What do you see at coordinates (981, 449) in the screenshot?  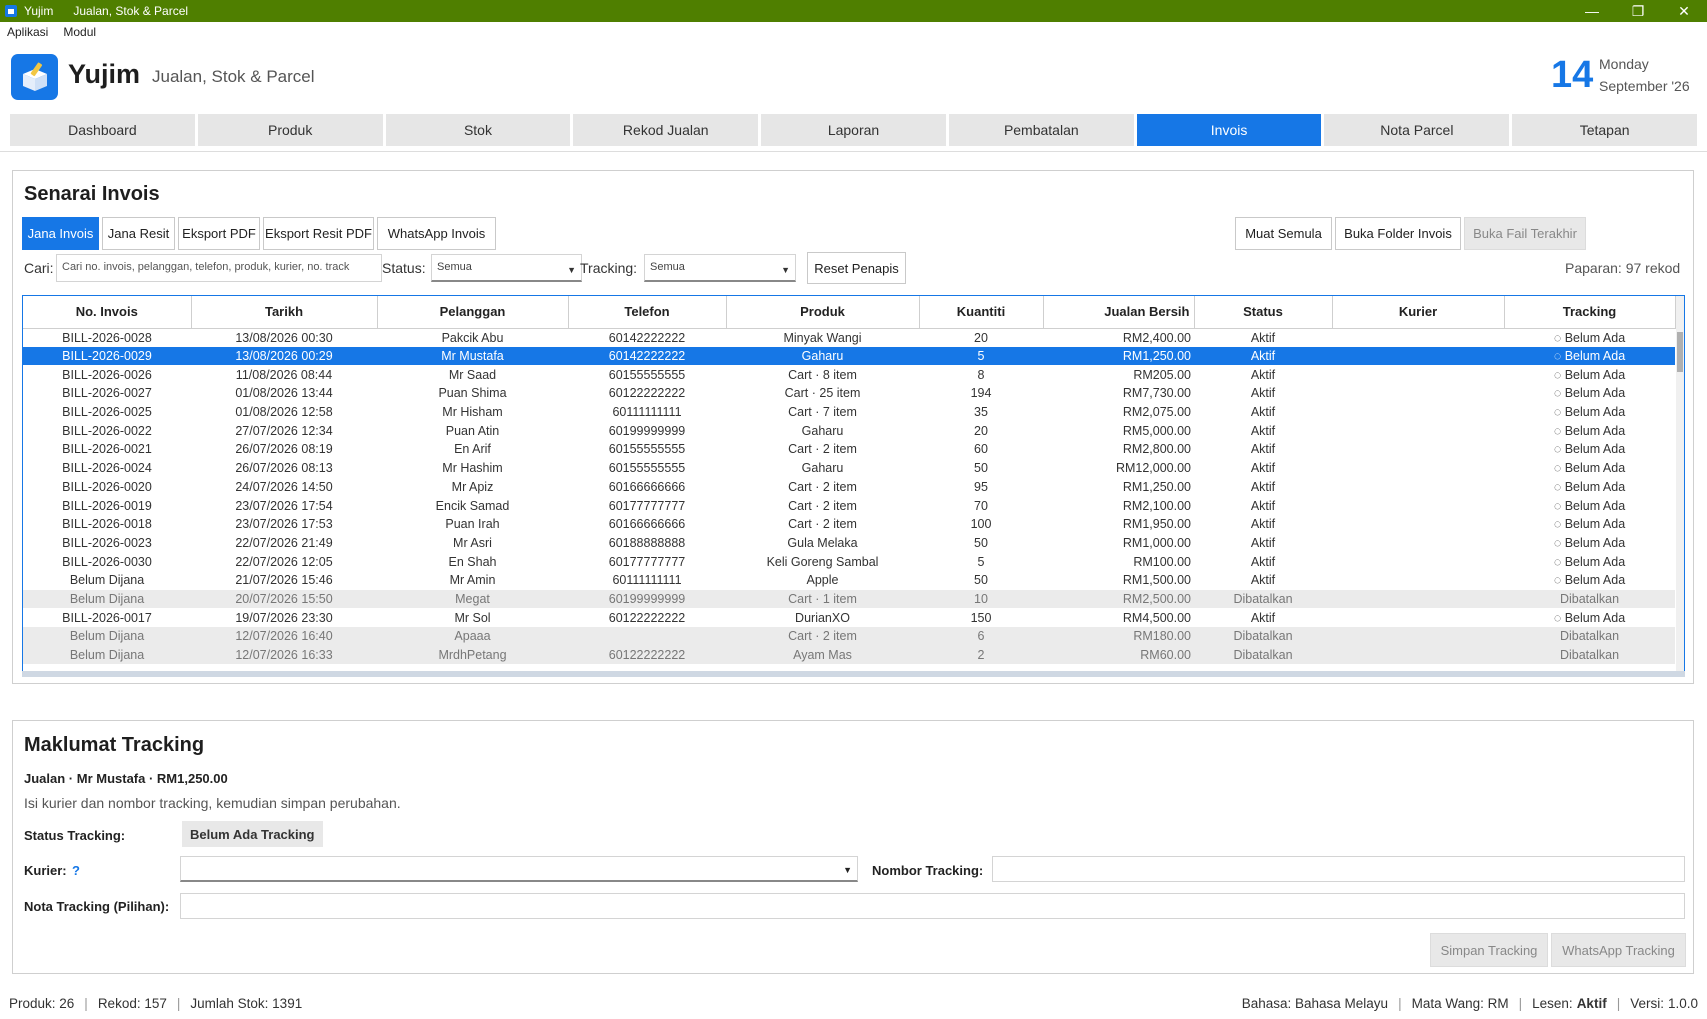 I see `cell-kuantiti: 60` at bounding box center [981, 449].